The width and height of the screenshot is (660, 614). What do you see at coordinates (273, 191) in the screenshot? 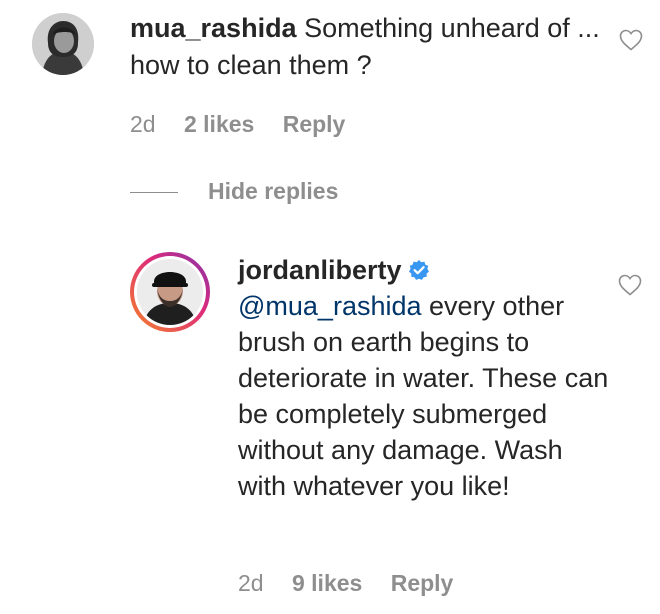
I see `hide-replies-label: Hide replies` at bounding box center [273, 191].